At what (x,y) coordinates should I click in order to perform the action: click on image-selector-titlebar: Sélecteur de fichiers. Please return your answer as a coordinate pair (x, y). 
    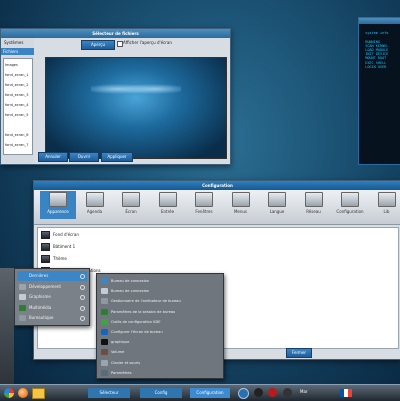
    Looking at the image, I should click on (115, 33).